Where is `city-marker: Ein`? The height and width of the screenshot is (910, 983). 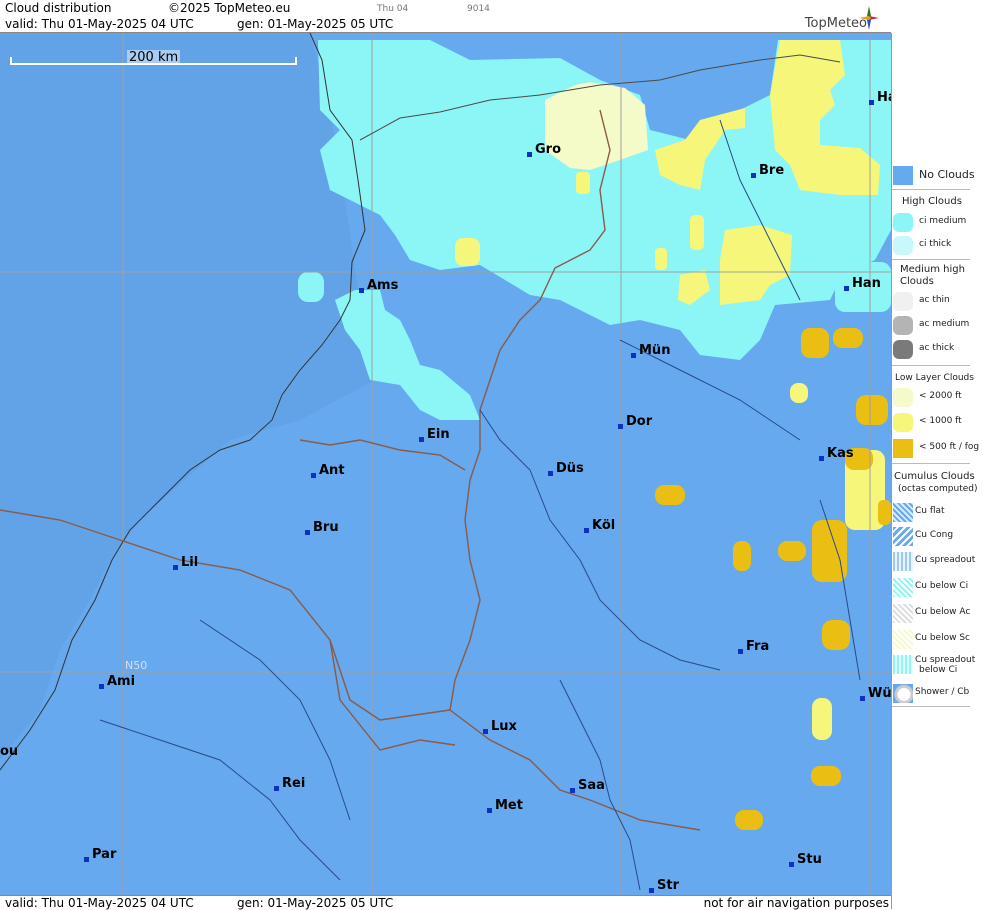 city-marker: Ein is located at coordinates (434, 434).